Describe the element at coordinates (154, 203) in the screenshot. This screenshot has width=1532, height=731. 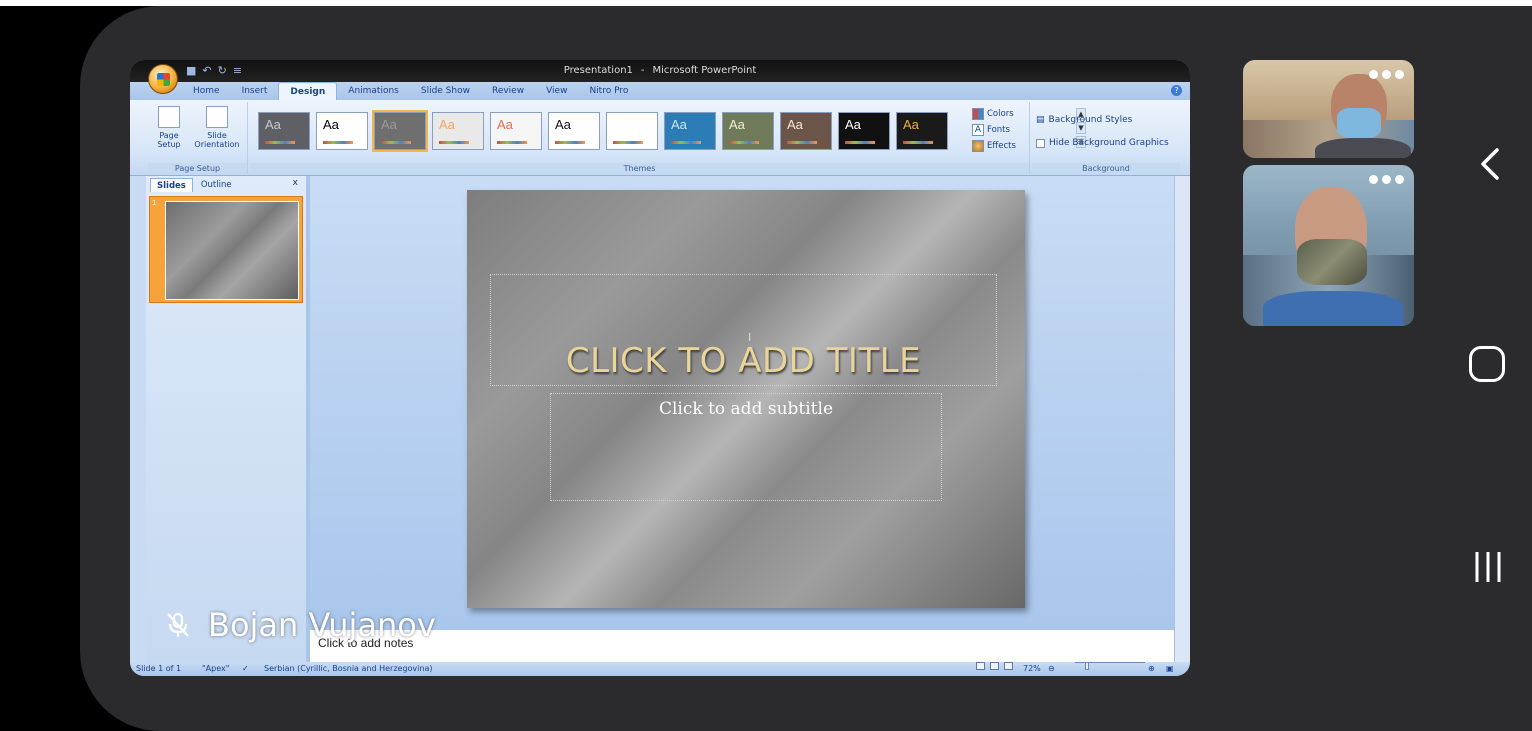
I see `slide-number: 1` at that location.